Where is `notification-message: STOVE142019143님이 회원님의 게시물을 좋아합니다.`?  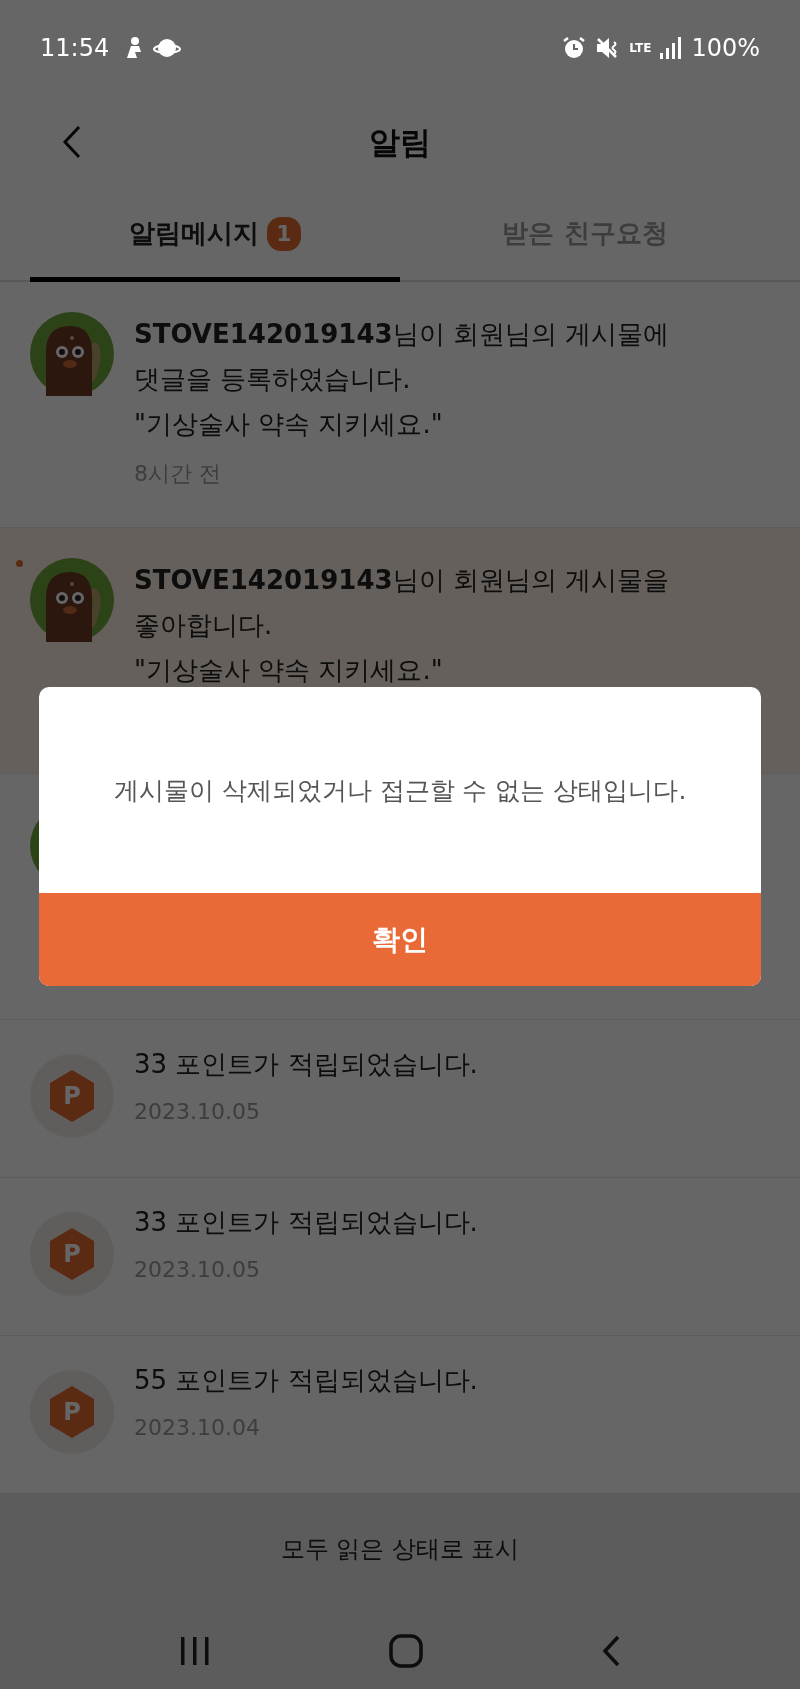 notification-message: STOVE142019143님이 회원님의 게시물을 좋아합니다. is located at coordinates (402, 603).